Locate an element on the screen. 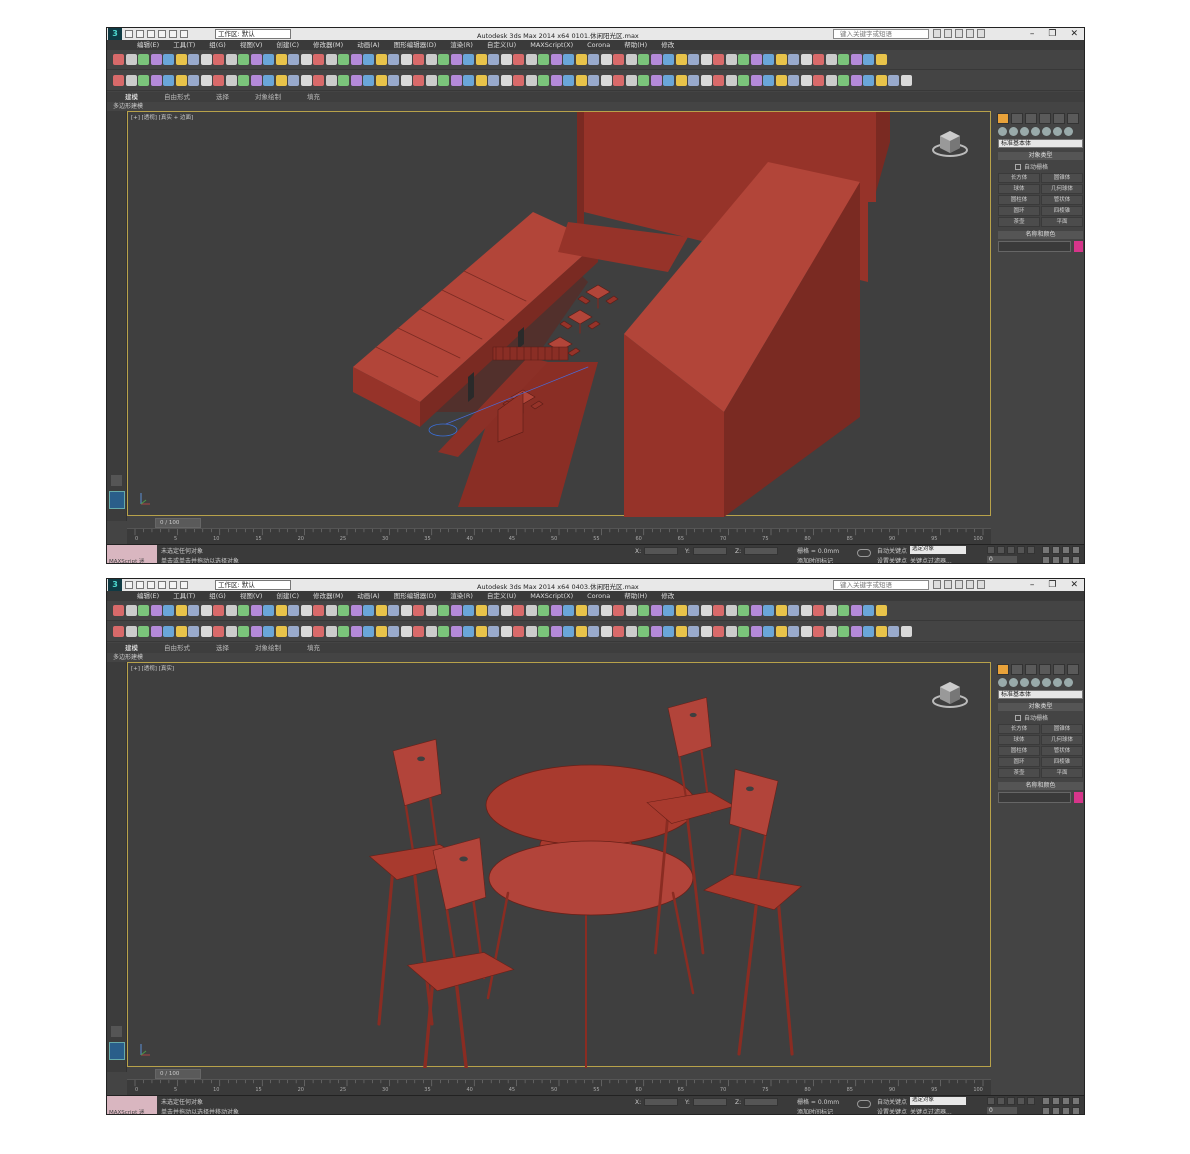  modify-tab-icon is located at coordinates (1017, 118).